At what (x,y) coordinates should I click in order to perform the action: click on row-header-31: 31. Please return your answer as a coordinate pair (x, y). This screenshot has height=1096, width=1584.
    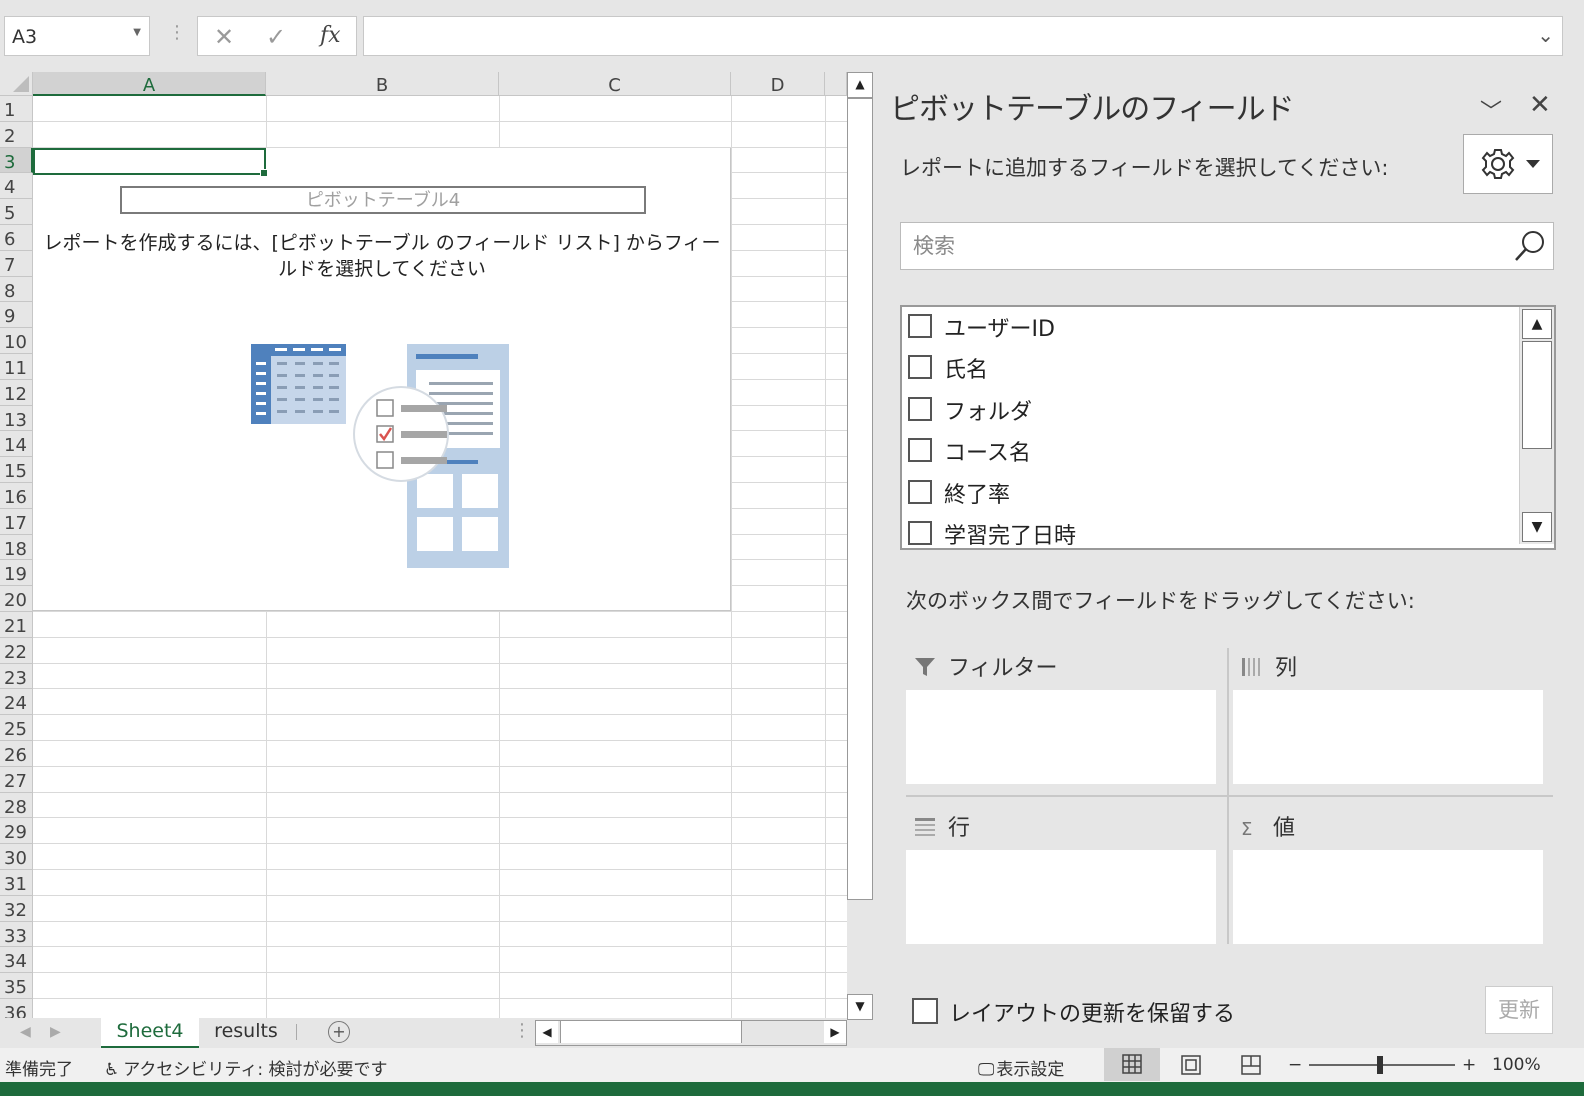
    Looking at the image, I should click on (16, 883).